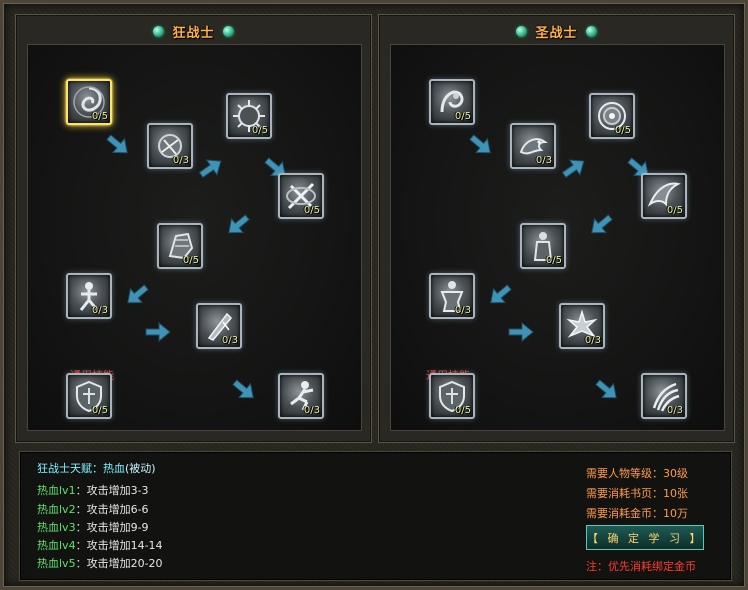 The height and width of the screenshot is (590, 748). I want to click on talent-level-line: 热血lv1：攻击增加3-3, so click(93, 490).